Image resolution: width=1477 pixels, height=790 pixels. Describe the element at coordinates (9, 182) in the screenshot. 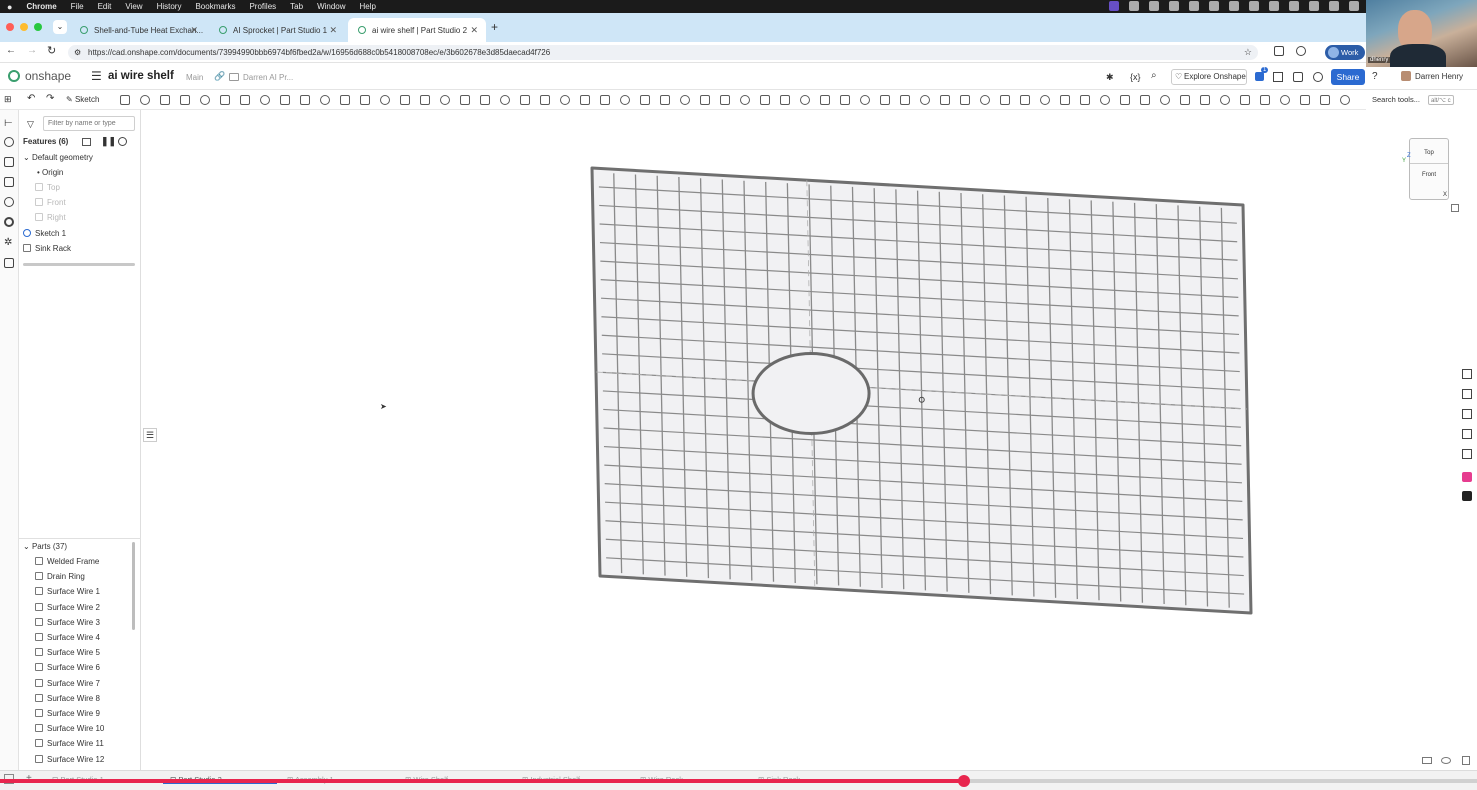

I see `configurations-icon` at that location.